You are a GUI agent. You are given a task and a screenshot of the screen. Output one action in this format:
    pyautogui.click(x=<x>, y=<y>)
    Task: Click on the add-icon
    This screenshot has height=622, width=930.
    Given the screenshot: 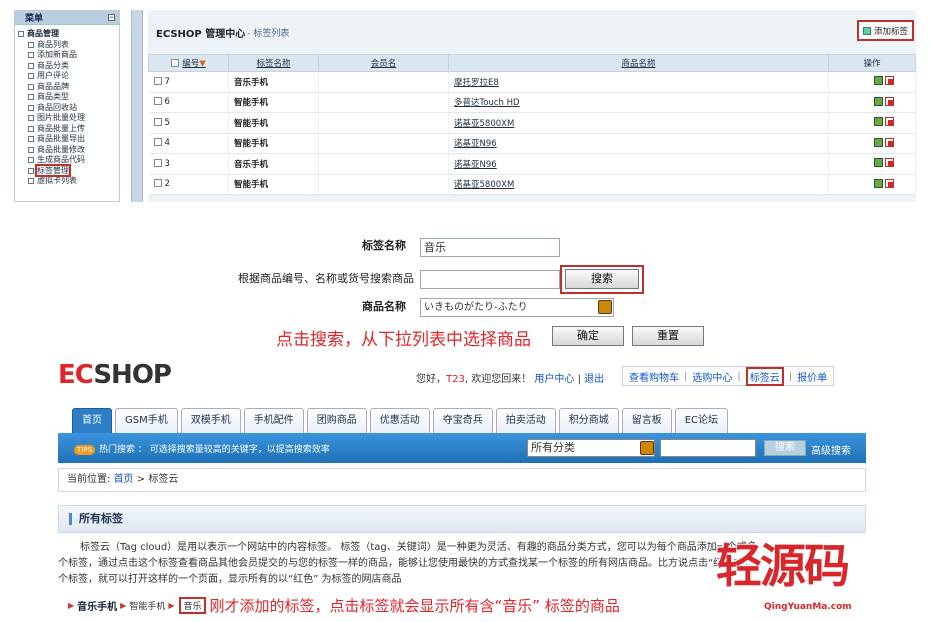 What is the action you would take?
    pyautogui.click(x=866, y=30)
    